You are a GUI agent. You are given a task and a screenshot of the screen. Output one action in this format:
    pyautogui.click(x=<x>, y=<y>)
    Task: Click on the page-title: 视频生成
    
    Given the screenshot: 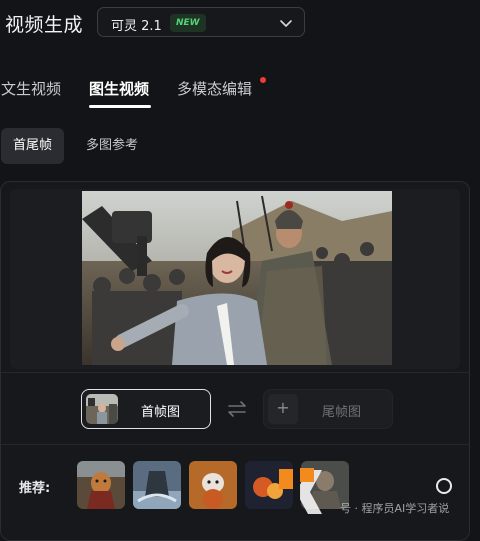 What is the action you would take?
    pyautogui.click(x=44, y=25)
    